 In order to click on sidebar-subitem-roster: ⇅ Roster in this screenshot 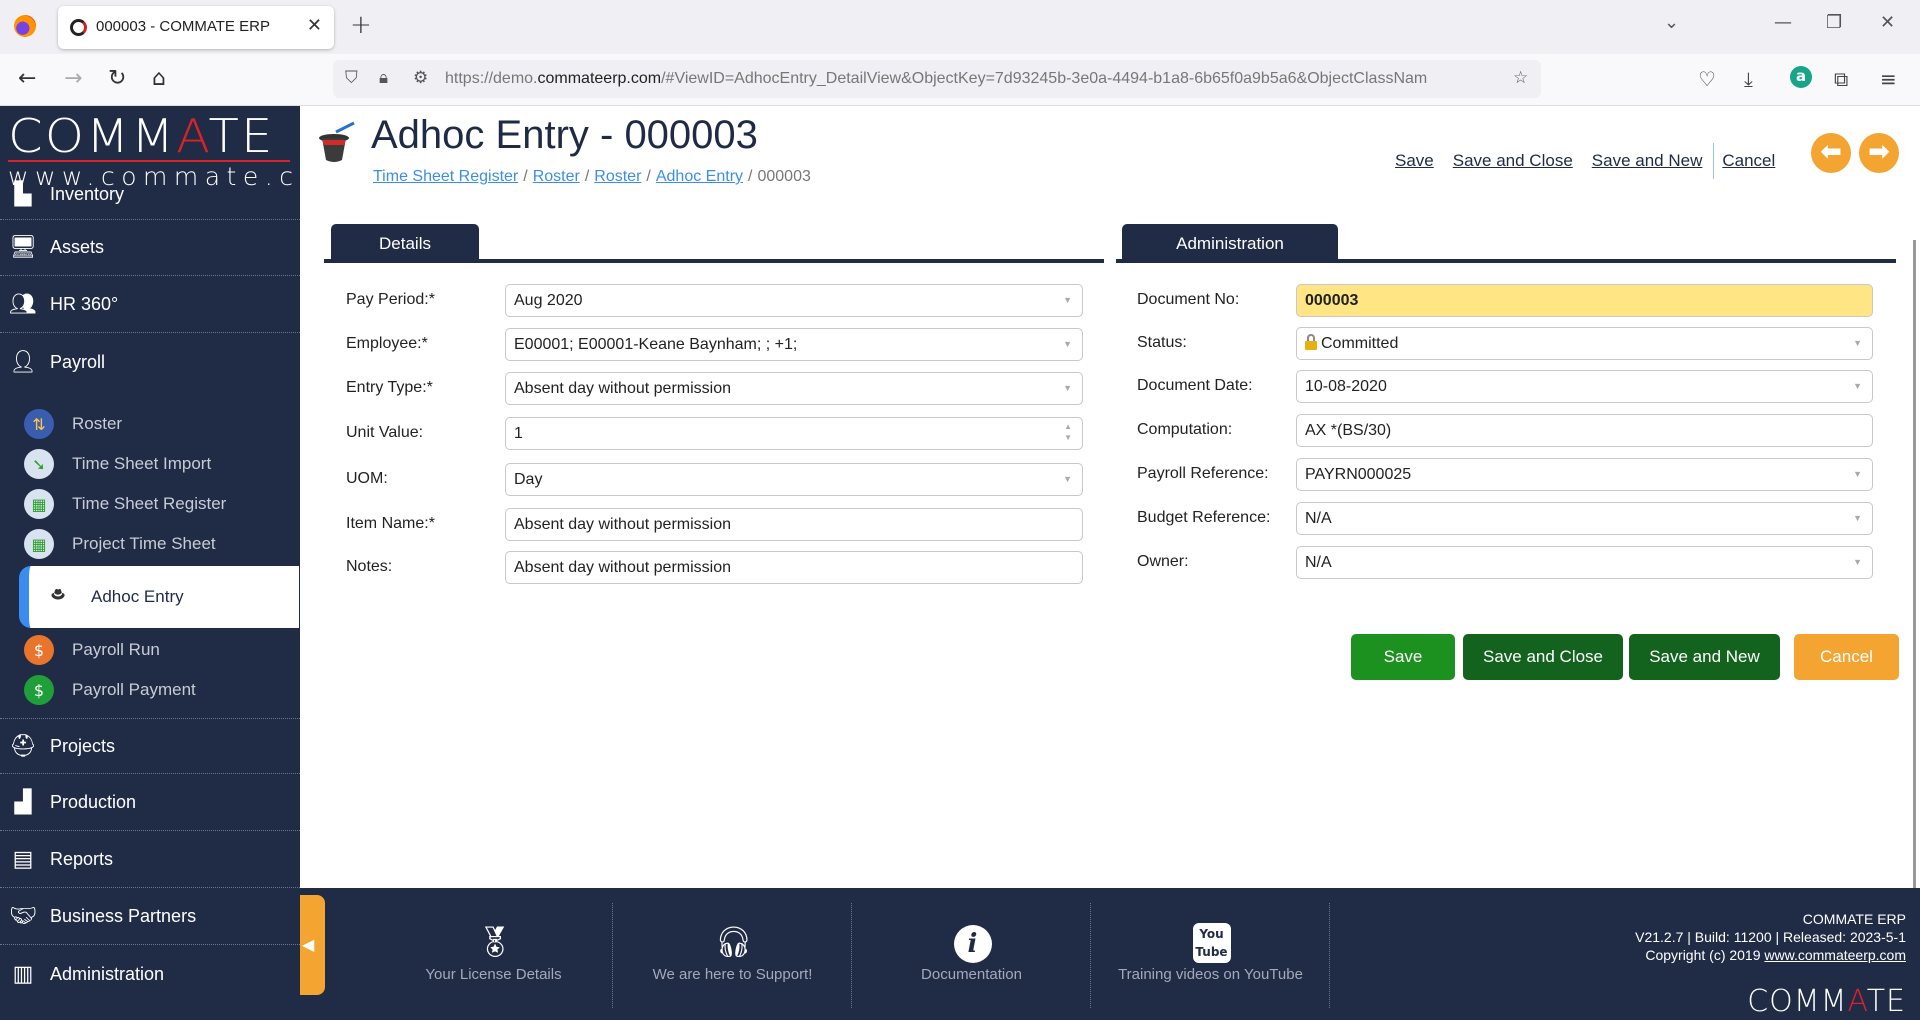, I will do `click(160, 424)`.